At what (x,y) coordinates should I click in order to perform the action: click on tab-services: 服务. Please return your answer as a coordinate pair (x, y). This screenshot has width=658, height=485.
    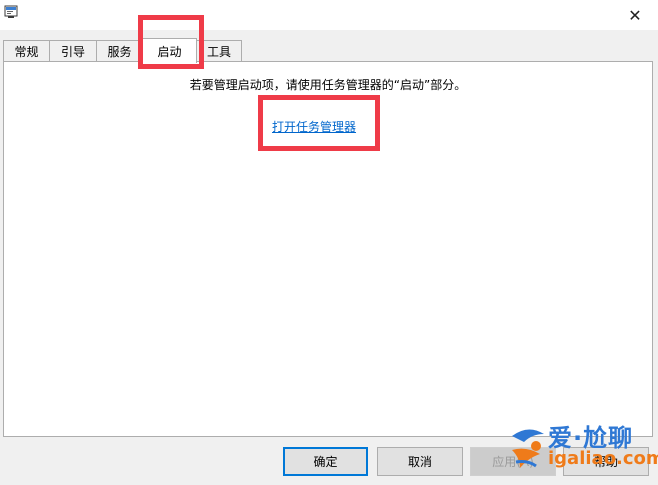
    Looking at the image, I should click on (119, 51).